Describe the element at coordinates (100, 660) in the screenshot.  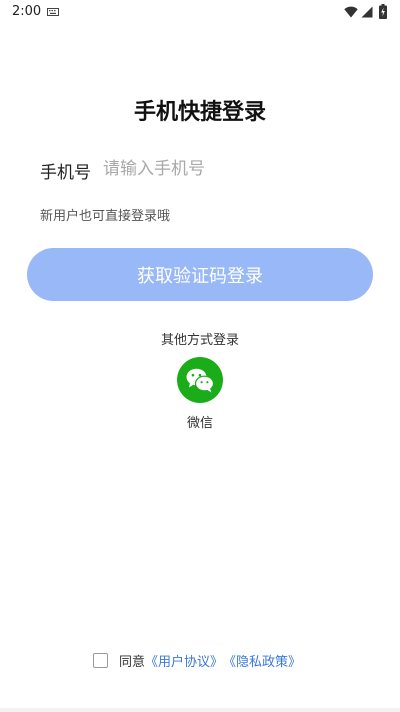
I see `agree-checkbox` at that location.